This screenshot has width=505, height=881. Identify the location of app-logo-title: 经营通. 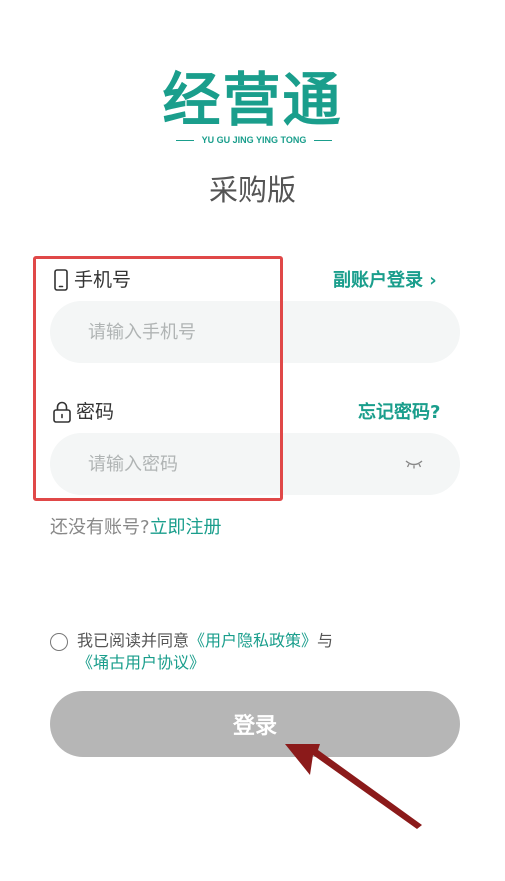
(252, 100).